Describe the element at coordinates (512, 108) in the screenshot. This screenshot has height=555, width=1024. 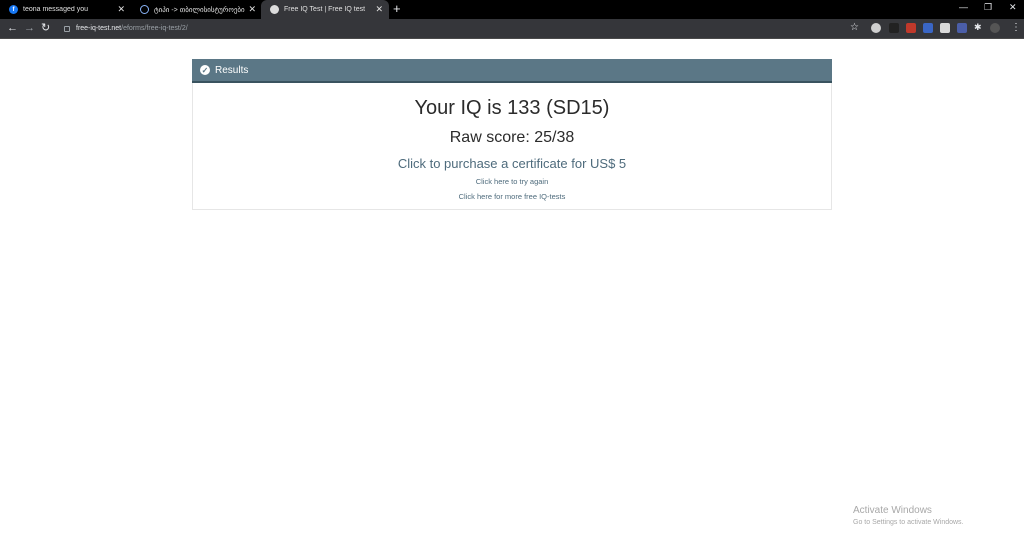
I see `iq-result: Your IQ is 133 (SD15)` at that location.